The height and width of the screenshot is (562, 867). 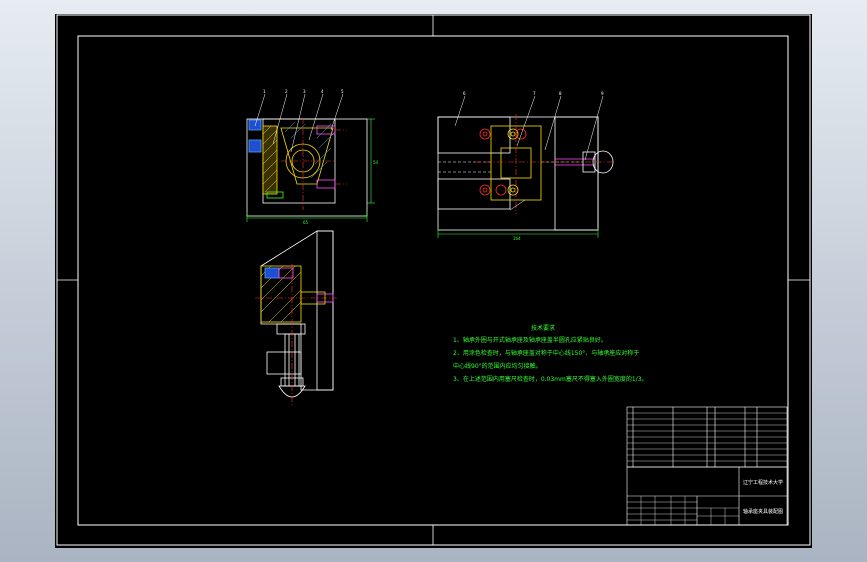 What do you see at coordinates (376, 162) in the screenshot?
I see `dimension-height: 54` at bounding box center [376, 162].